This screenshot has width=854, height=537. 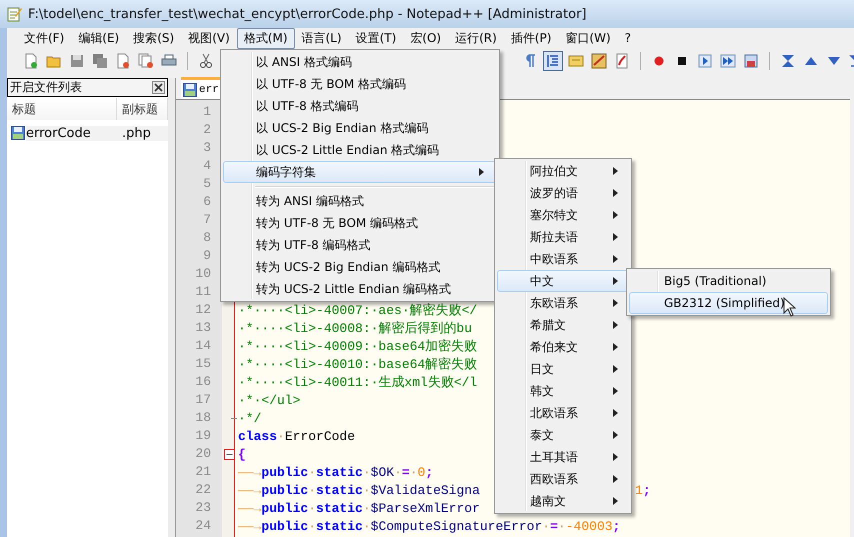 What do you see at coordinates (207, 202) in the screenshot?
I see `line-number: 6` at bounding box center [207, 202].